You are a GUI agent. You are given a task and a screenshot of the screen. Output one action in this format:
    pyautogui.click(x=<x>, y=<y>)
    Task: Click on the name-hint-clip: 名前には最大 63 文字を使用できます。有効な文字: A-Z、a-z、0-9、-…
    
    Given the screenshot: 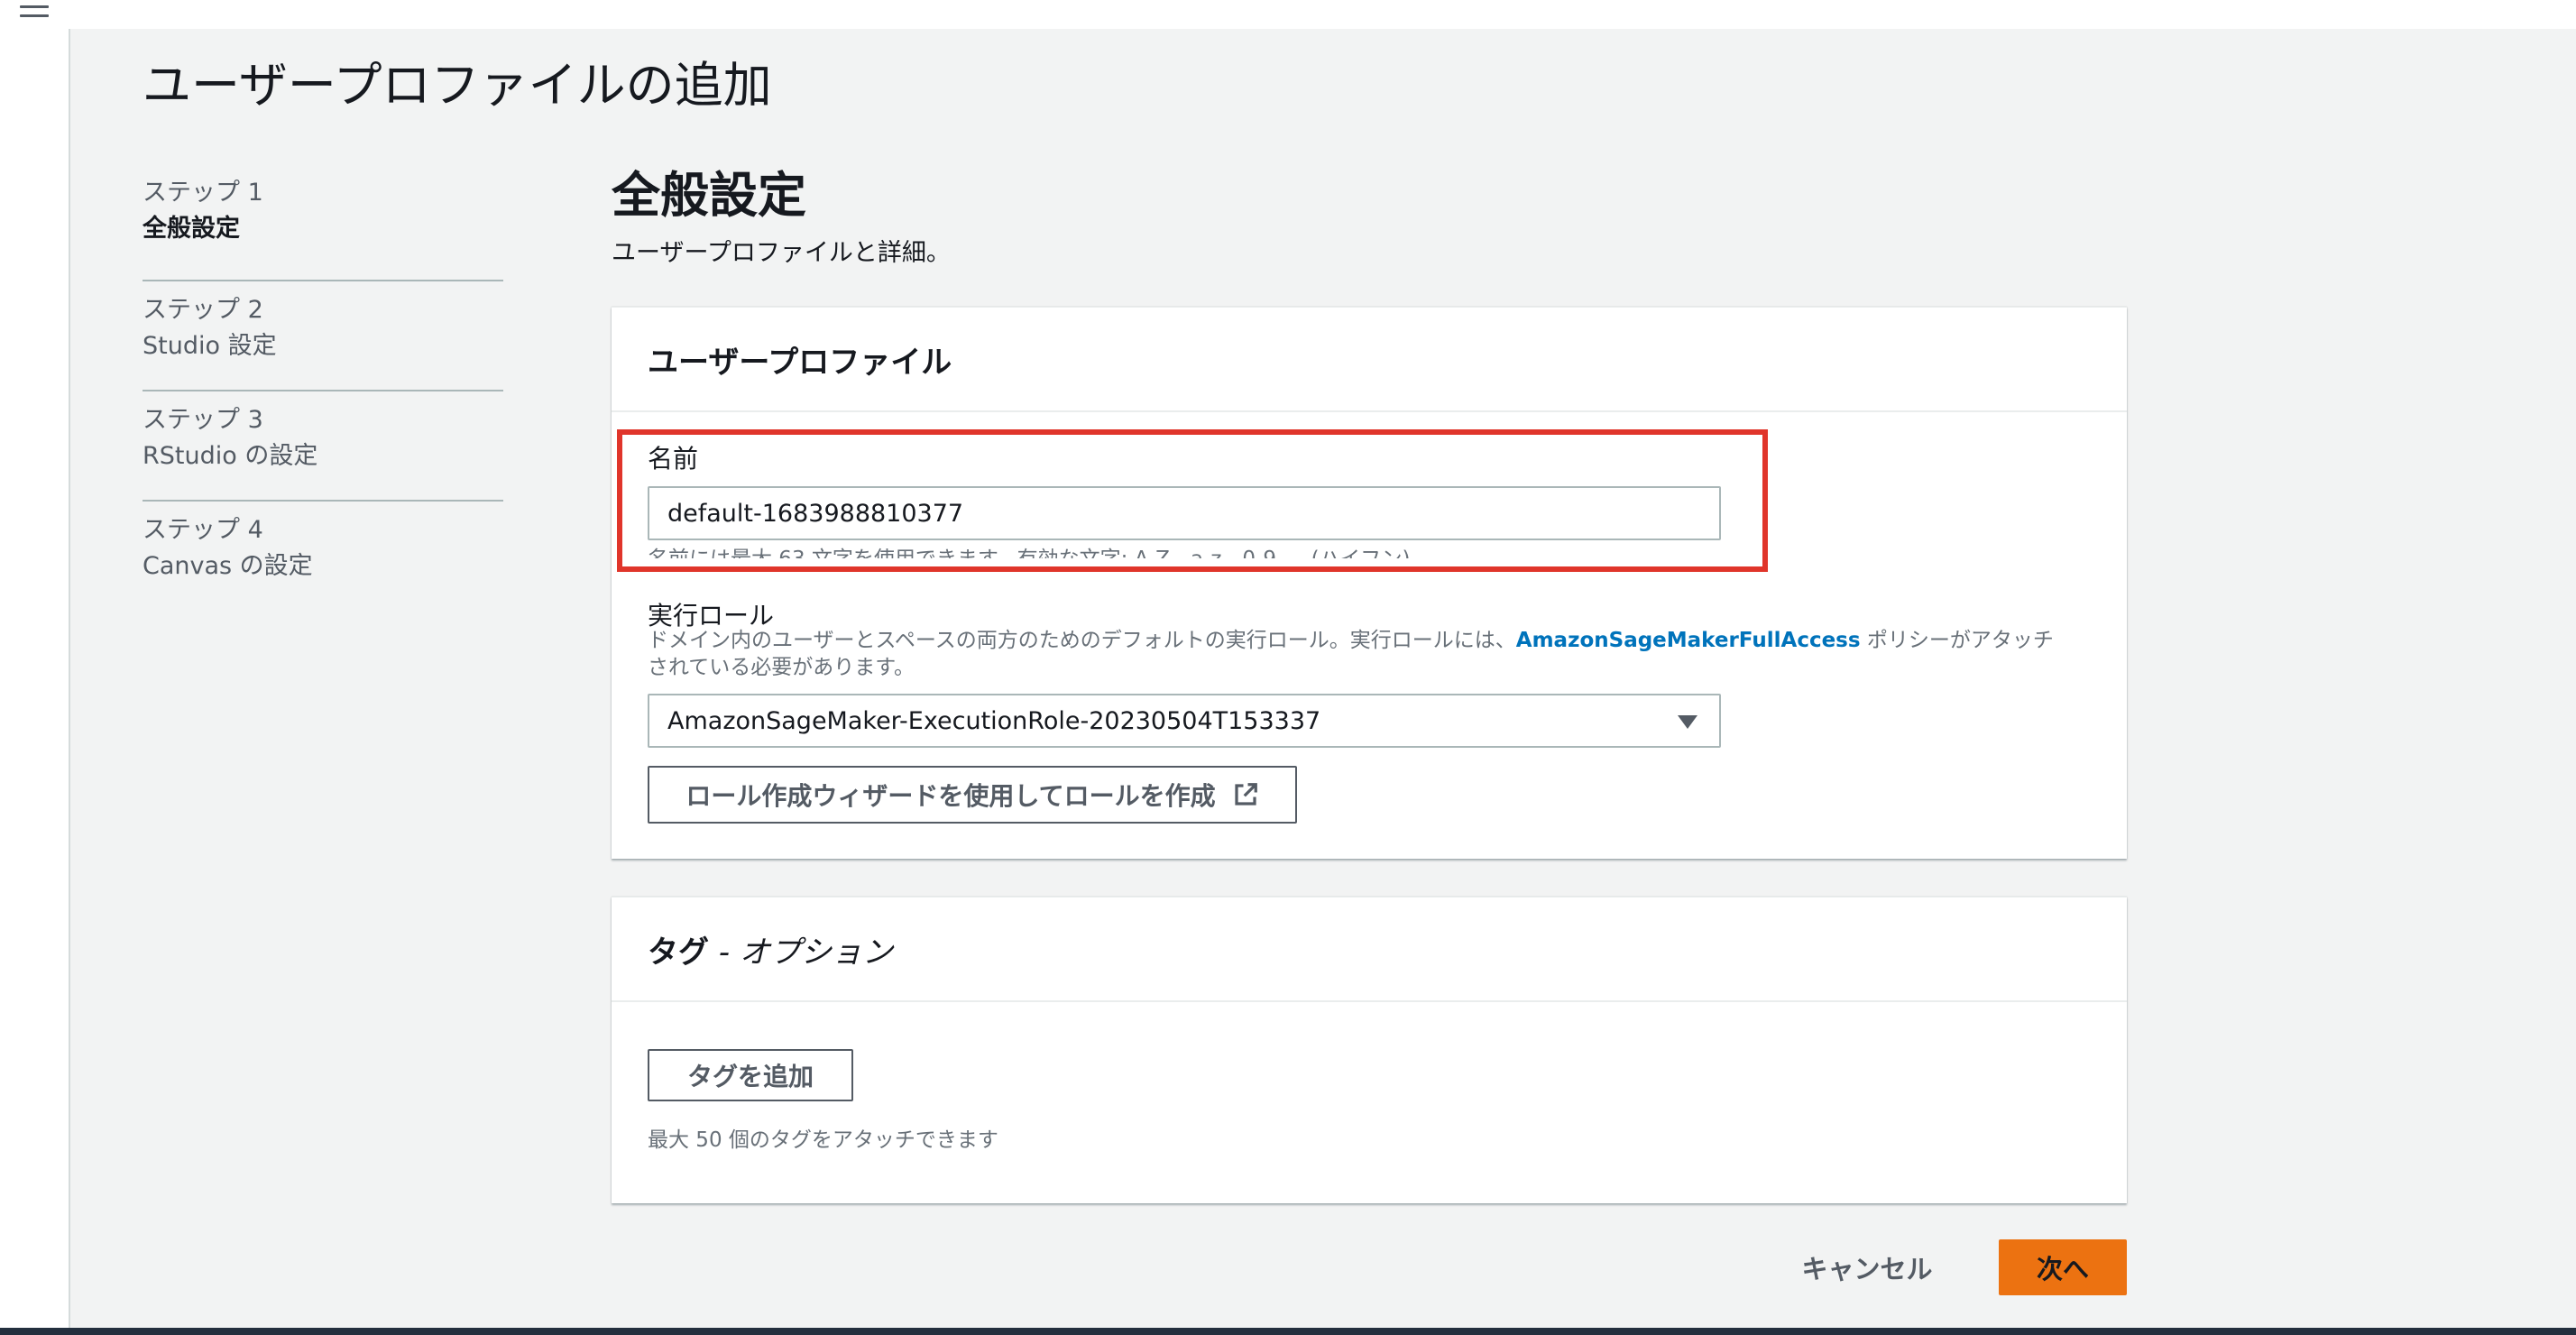 What is the action you would take?
    pyautogui.click(x=1184, y=552)
    